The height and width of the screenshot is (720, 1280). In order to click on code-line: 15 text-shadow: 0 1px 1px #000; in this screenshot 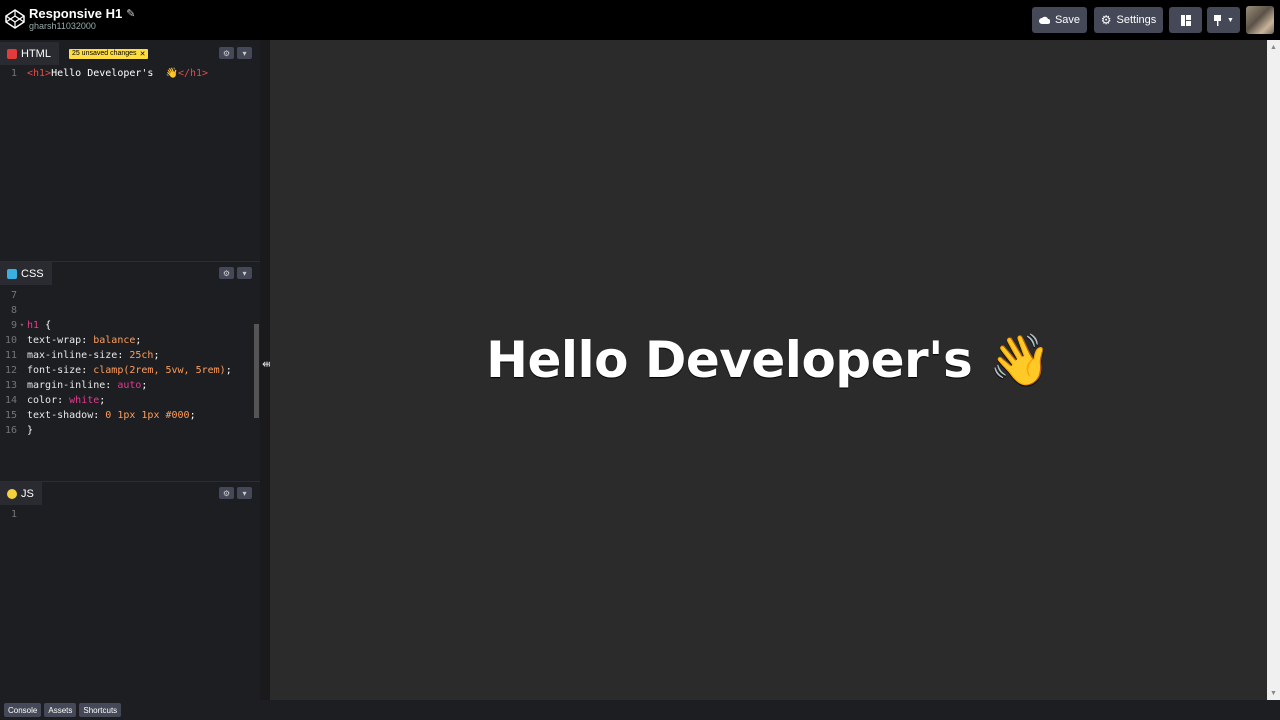, I will do `click(129, 415)`.